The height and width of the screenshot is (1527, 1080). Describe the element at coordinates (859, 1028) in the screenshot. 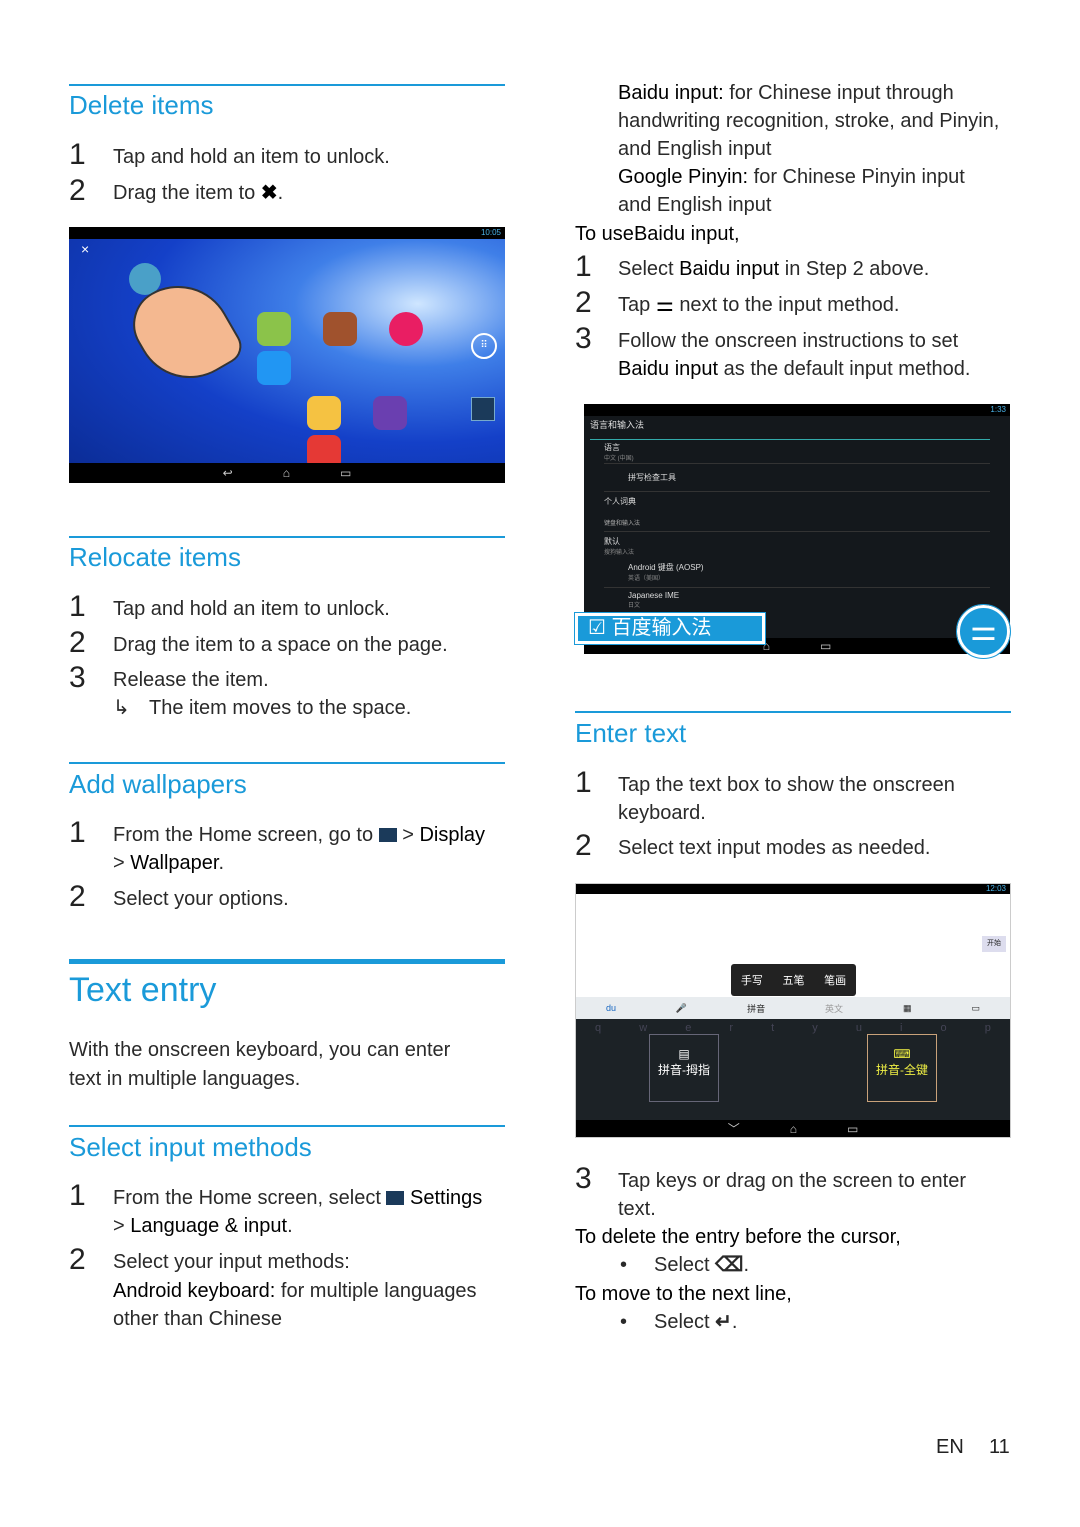

I see `key: u` at that location.